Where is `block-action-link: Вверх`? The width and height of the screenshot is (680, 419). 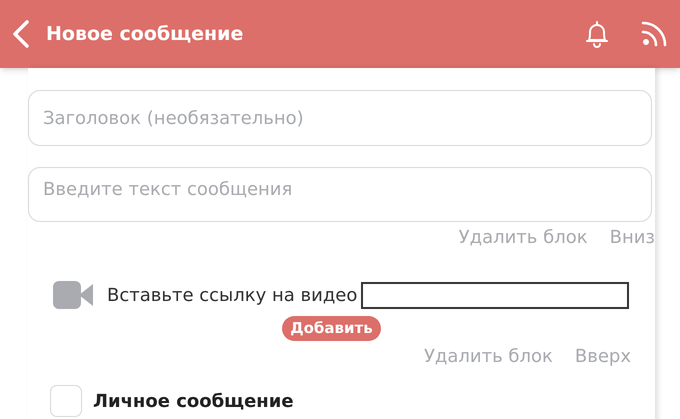
block-action-link: Вверх is located at coordinates (602, 357).